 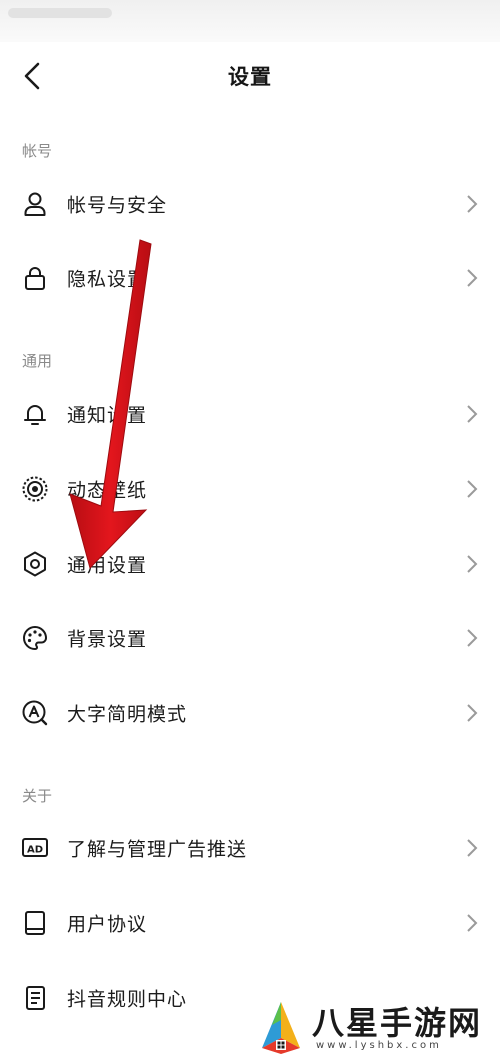 What do you see at coordinates (117, 205) in the screenshot?
I see `settings-item-label: 帐号与安全` at bounding box center [117, 205].